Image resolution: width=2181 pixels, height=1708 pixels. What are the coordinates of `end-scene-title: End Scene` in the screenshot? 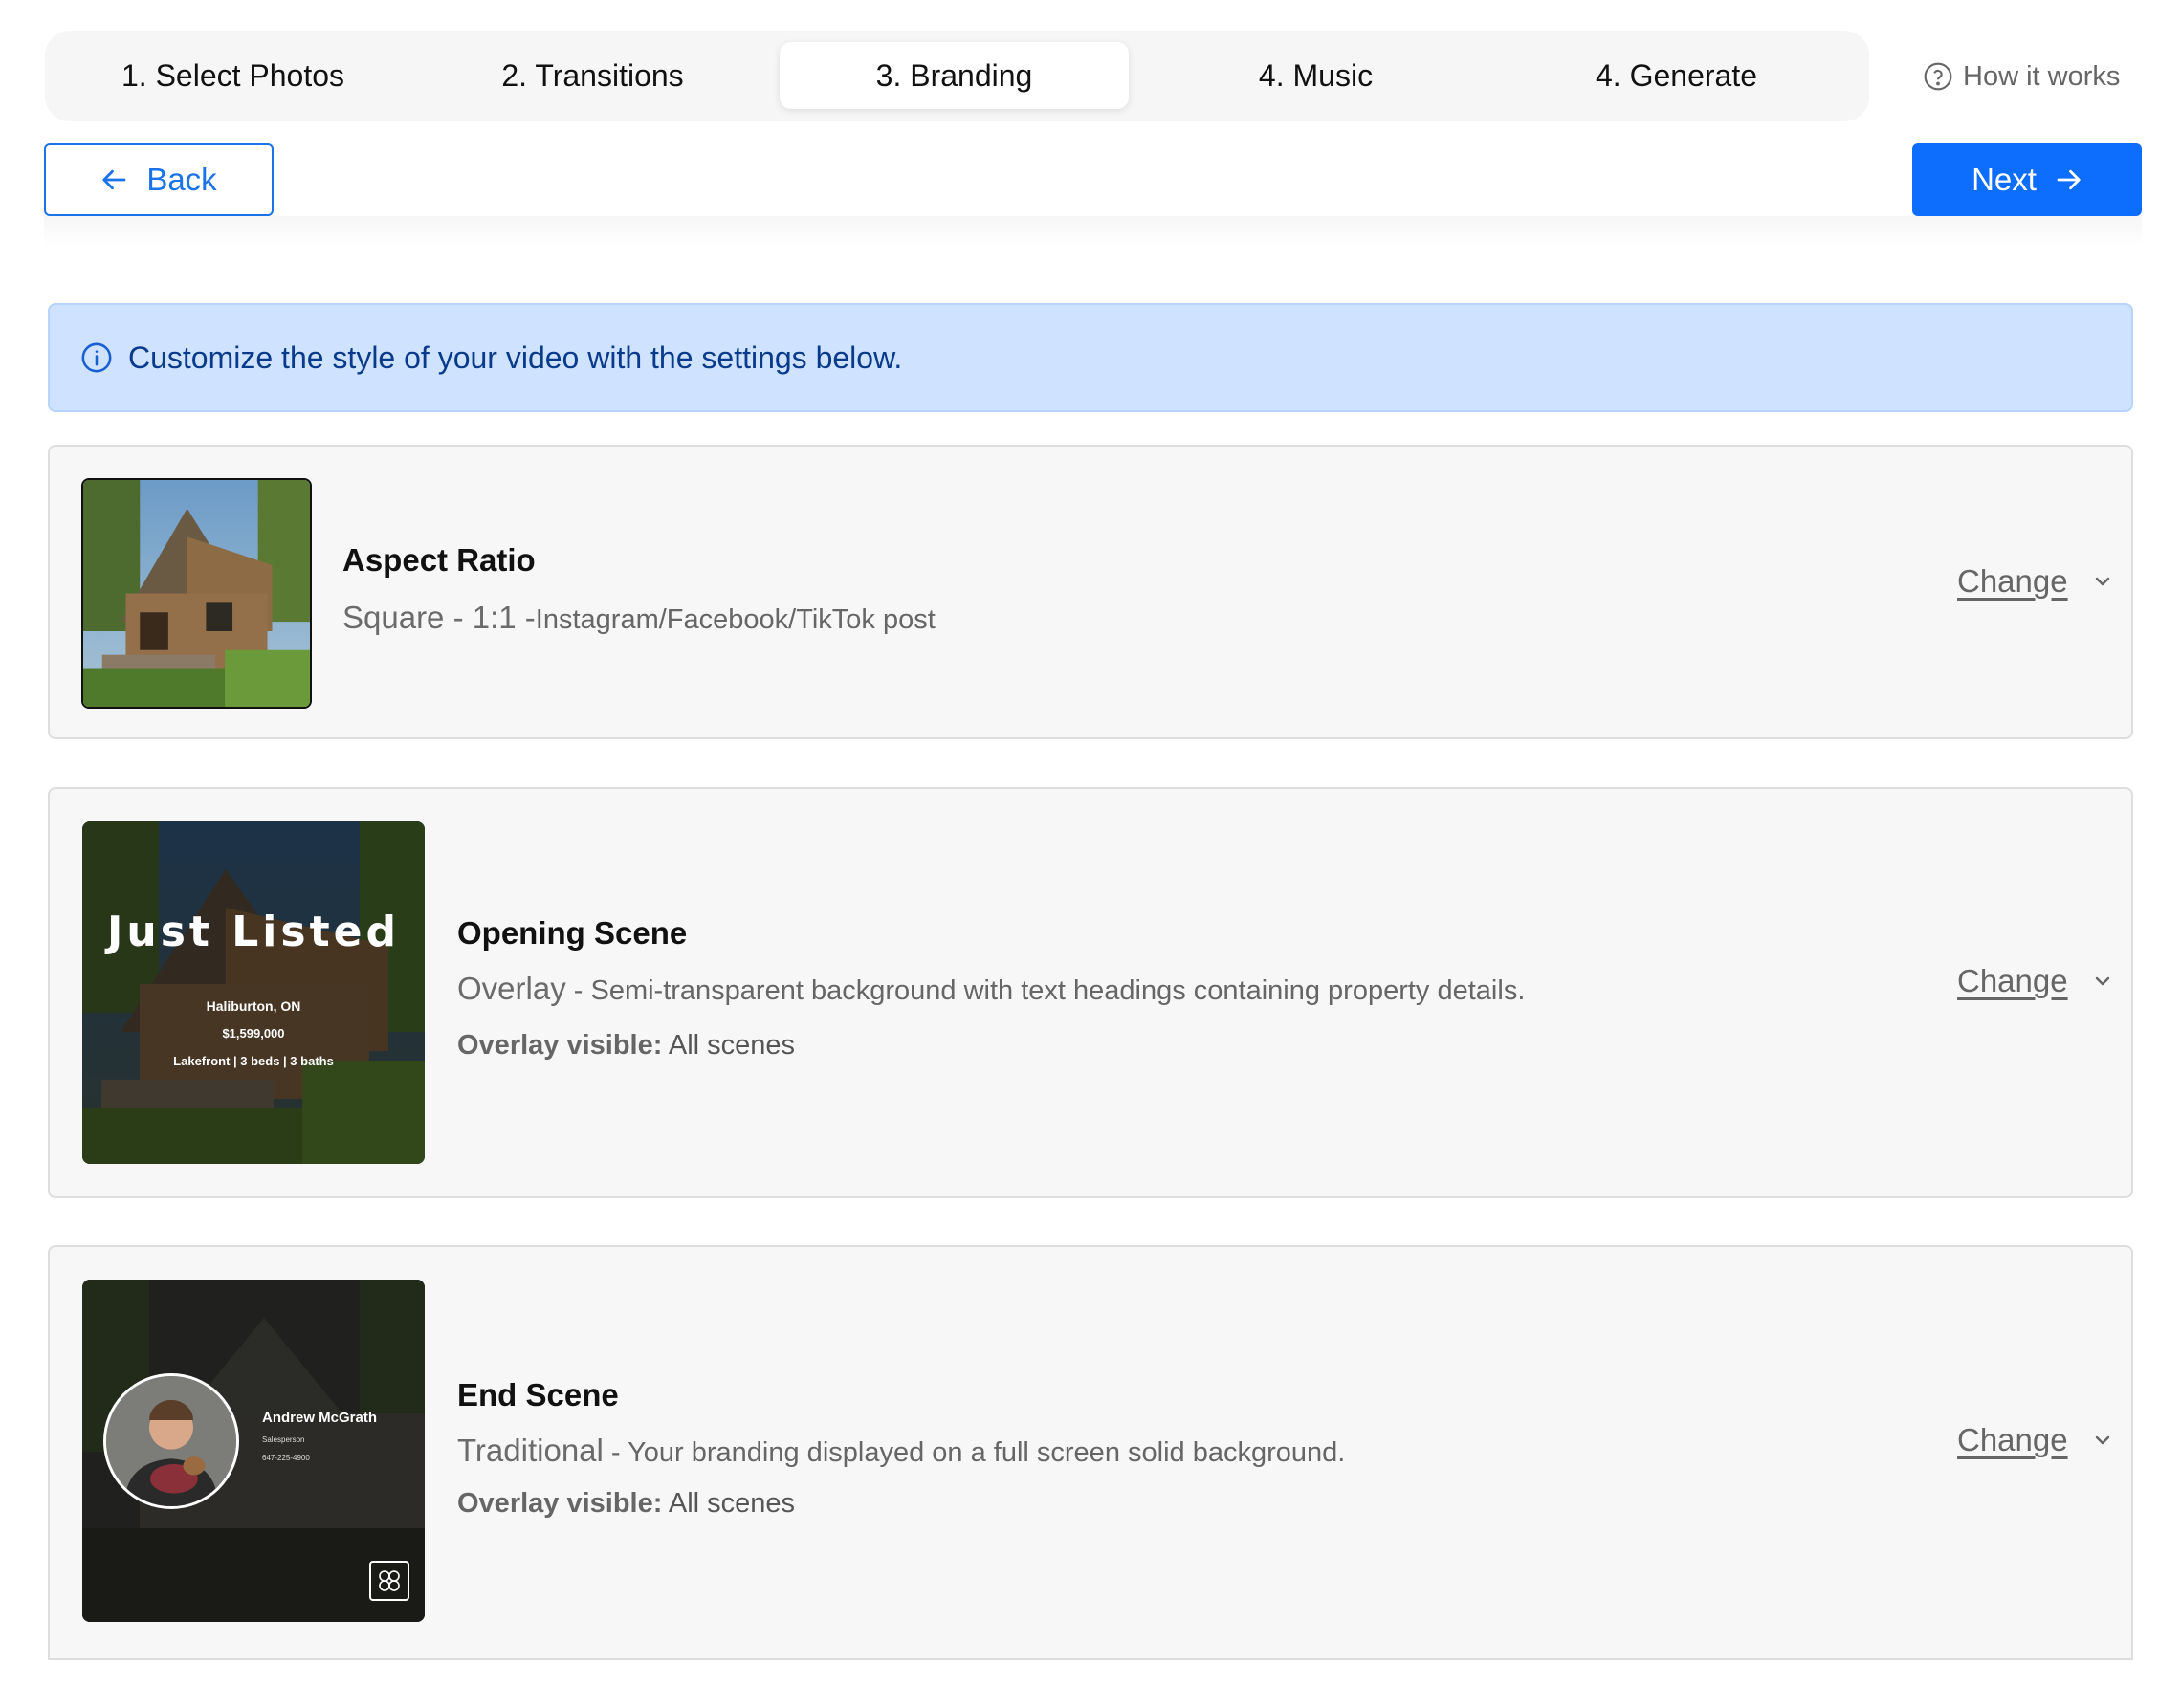 It's located at (538, 1394).